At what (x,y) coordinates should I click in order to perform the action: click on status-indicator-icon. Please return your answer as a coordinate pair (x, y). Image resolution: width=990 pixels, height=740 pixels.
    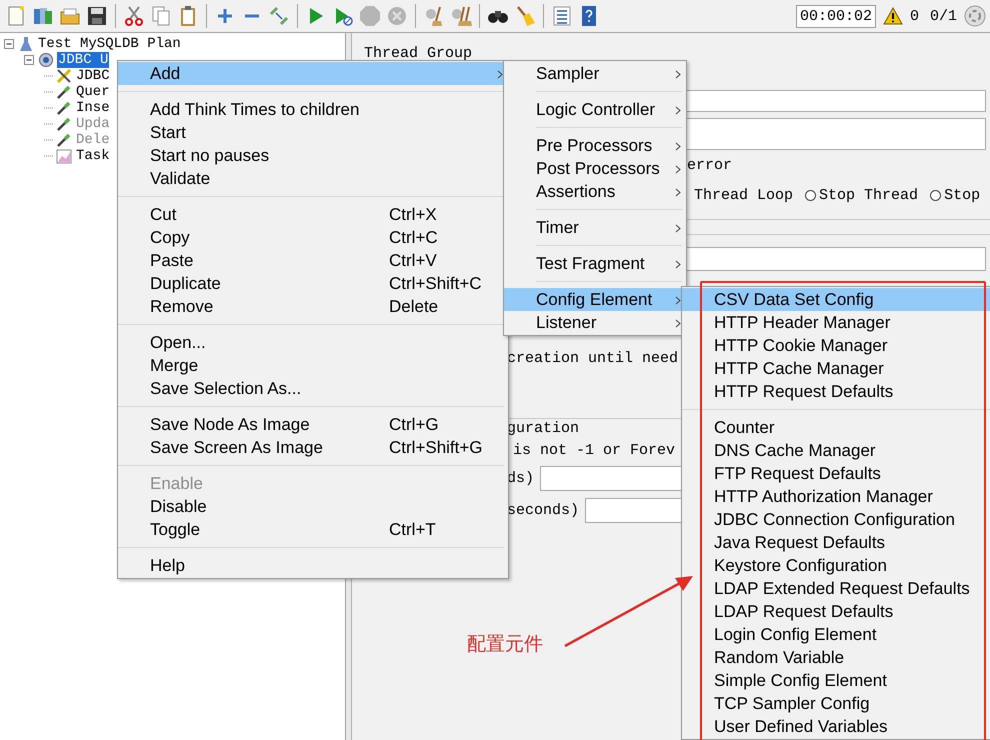
    Looking at the image, I should click on (975, 16).